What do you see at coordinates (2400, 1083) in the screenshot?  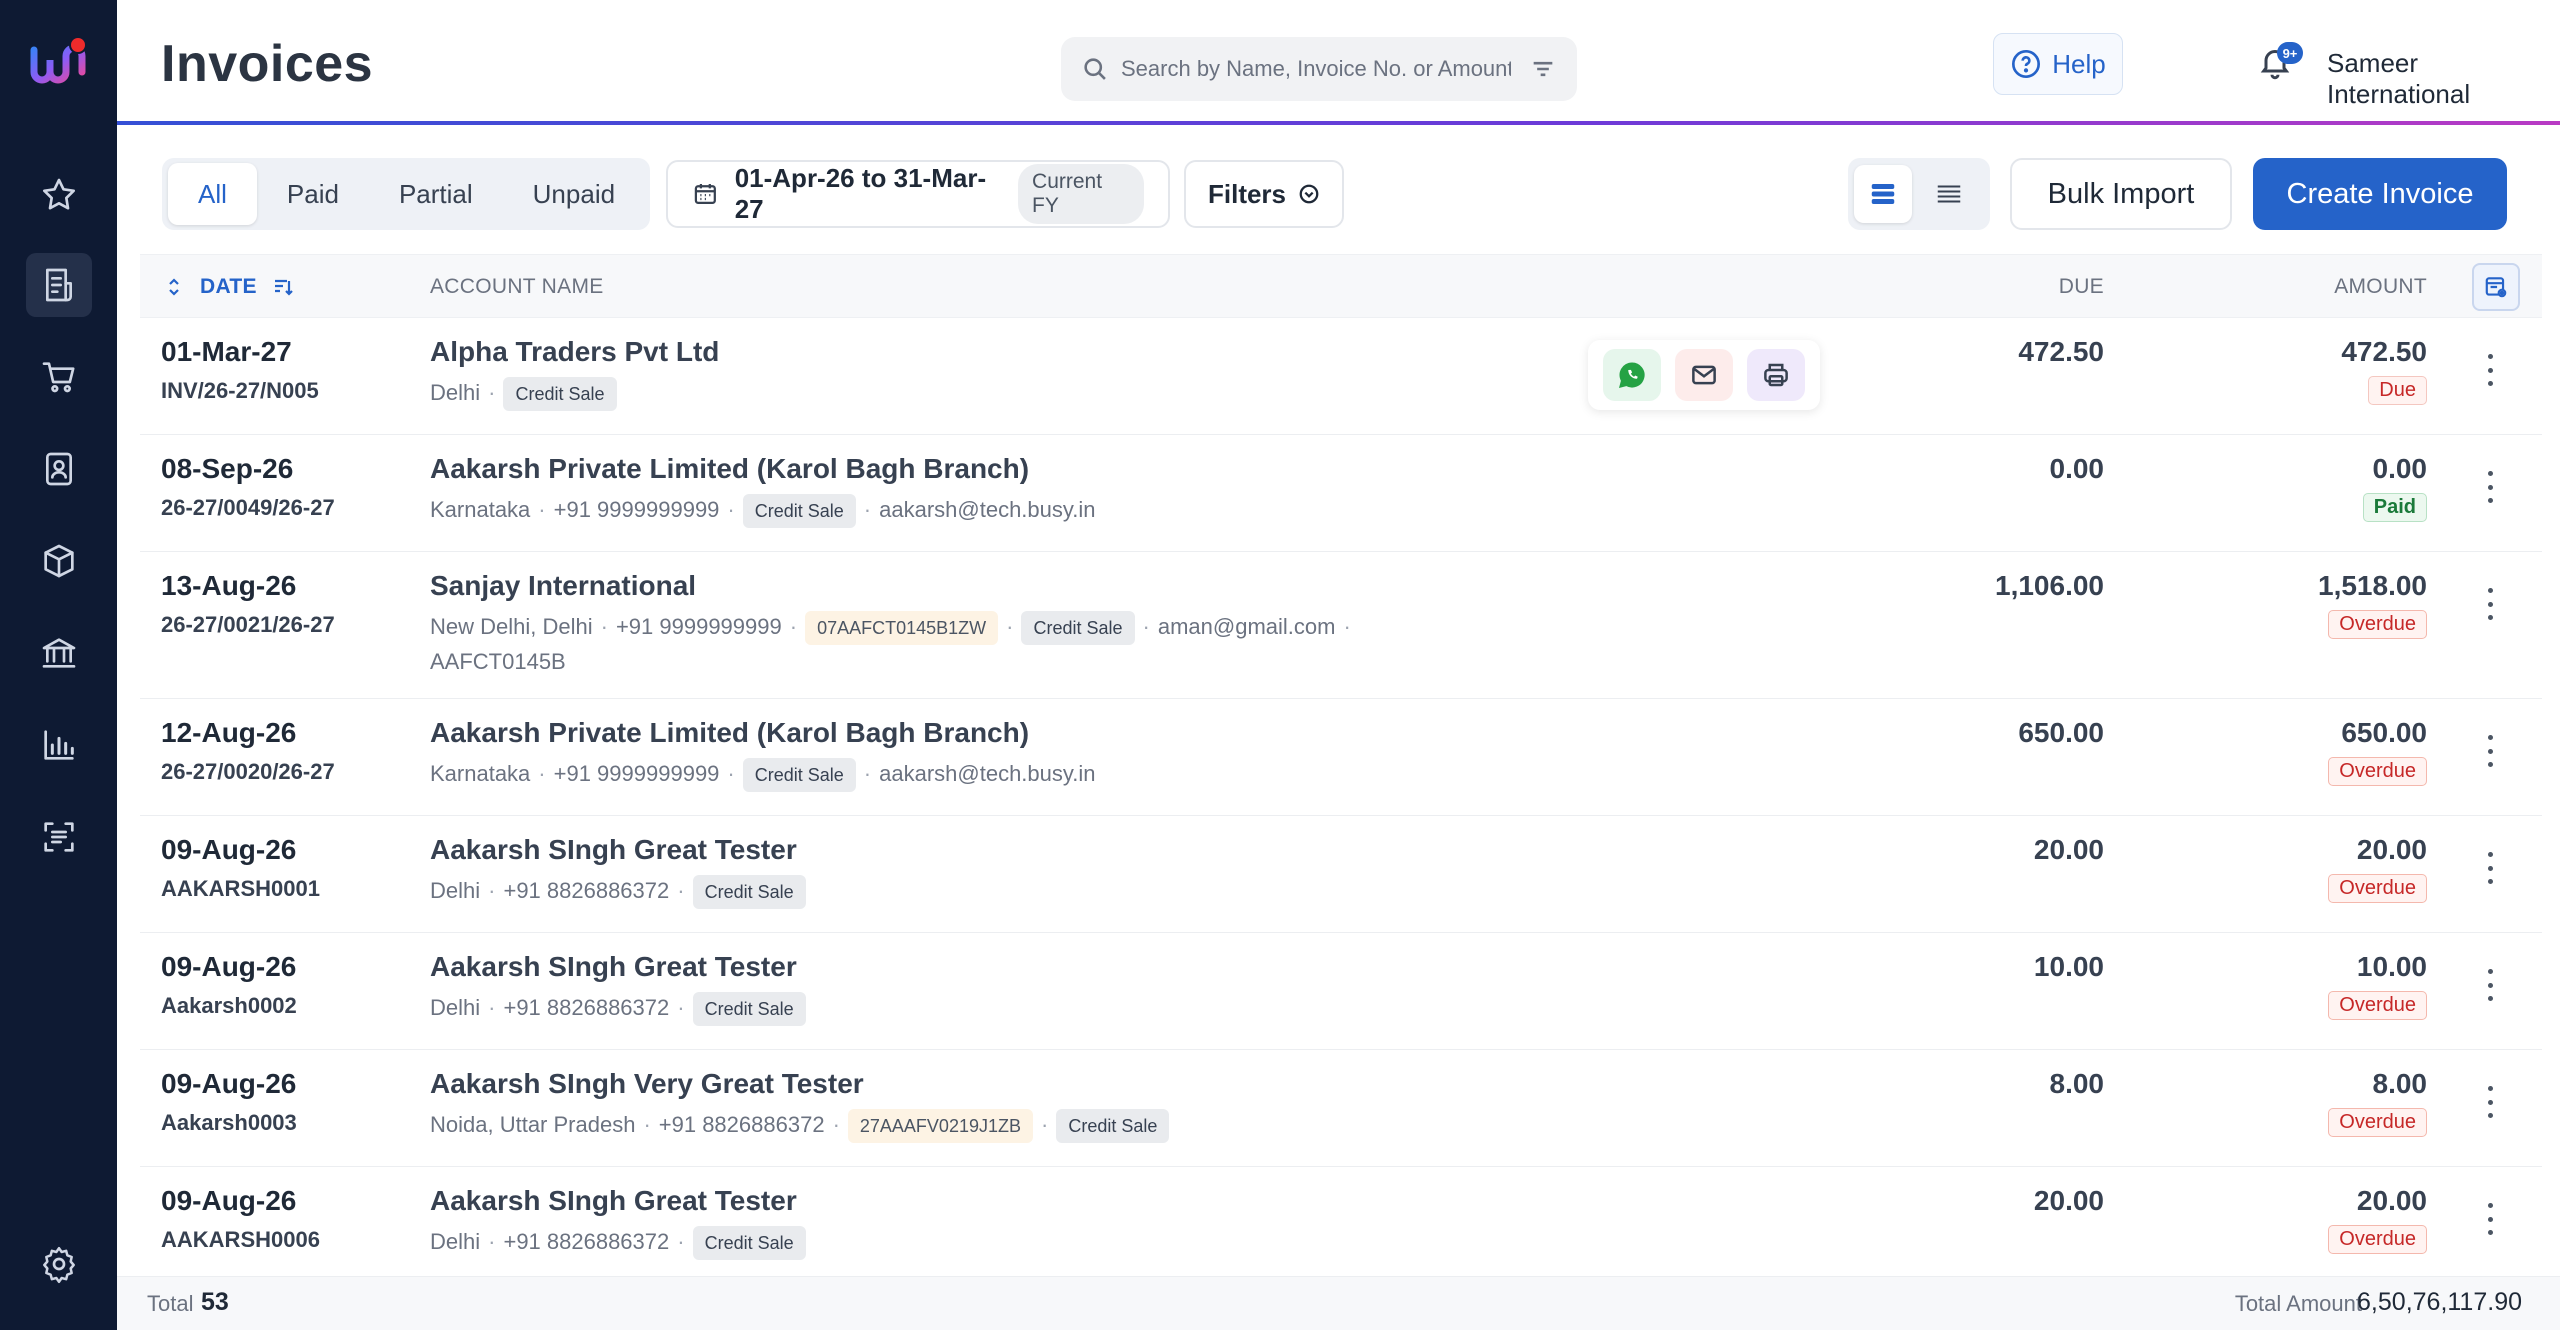 I see `invoice-amount: 8.00` at bounding box center [2400, 1083].